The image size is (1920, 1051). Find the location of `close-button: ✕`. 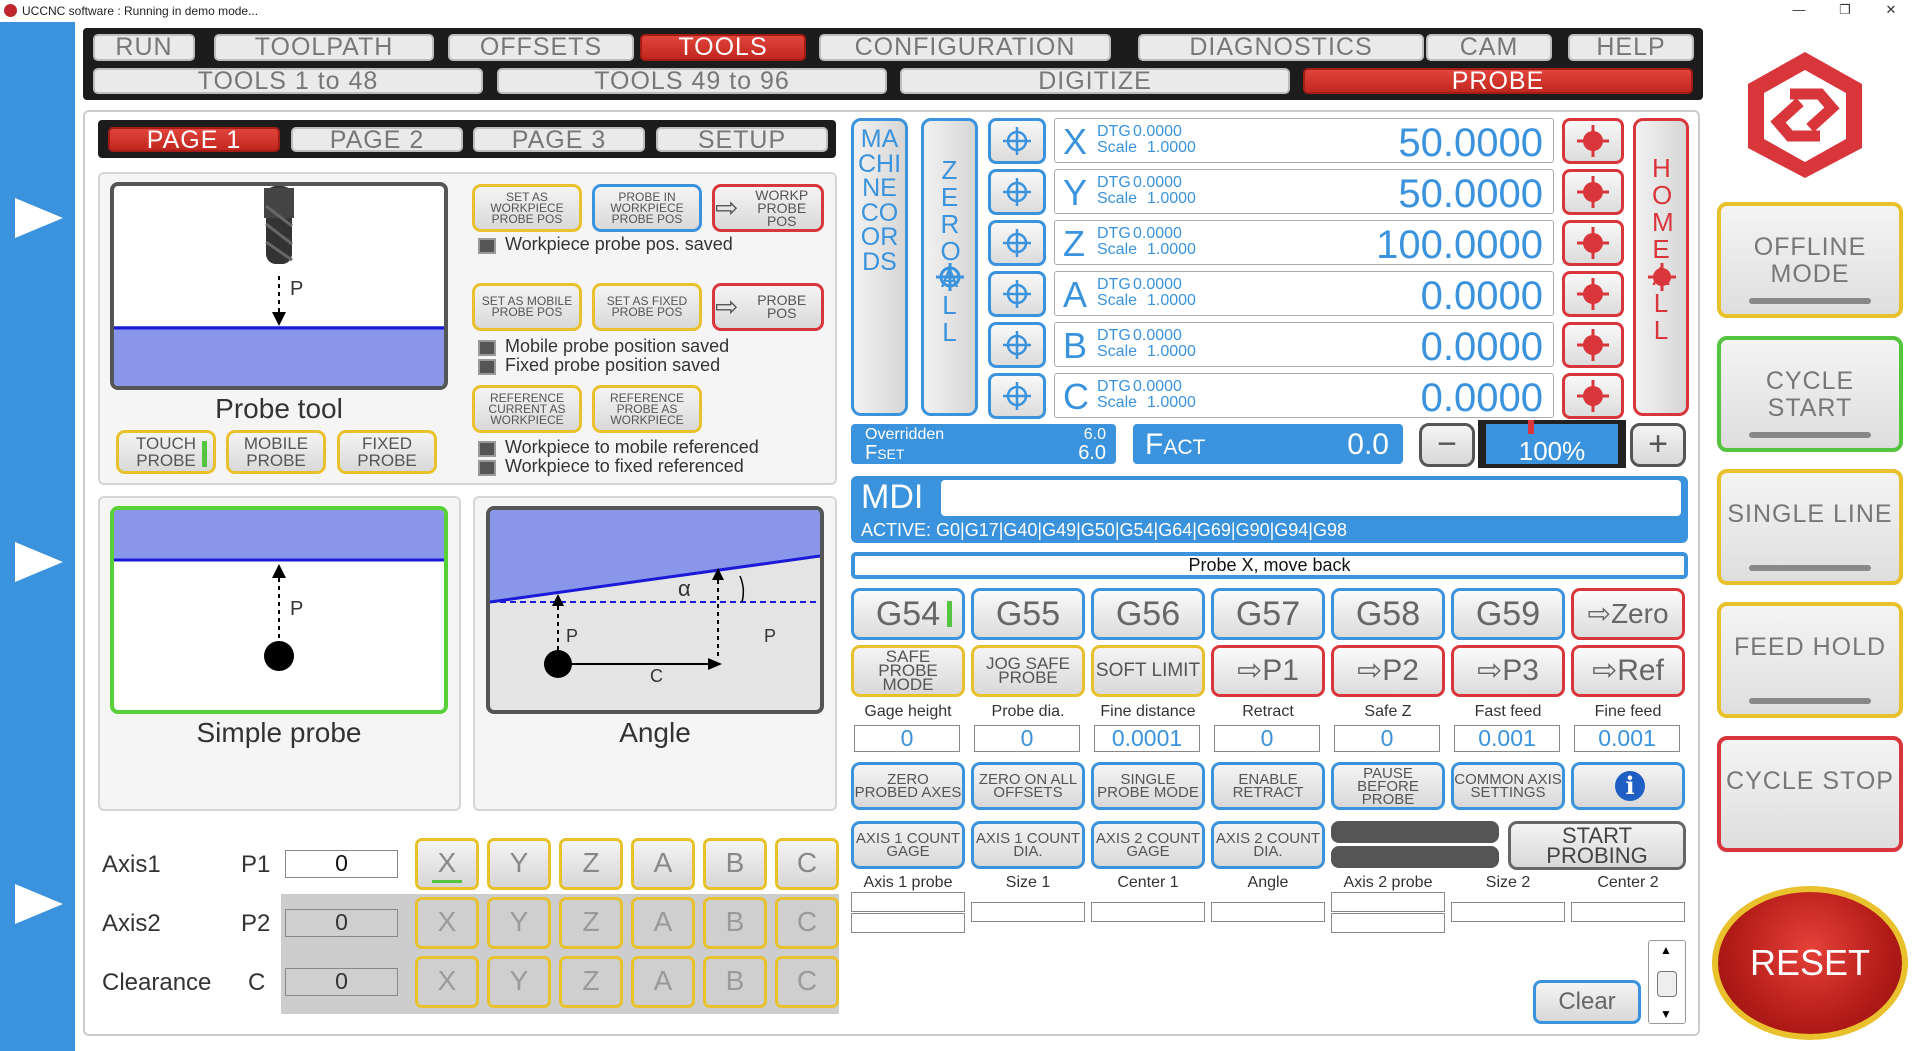

close-button: ✕ is located at coordinates (1891, 11).